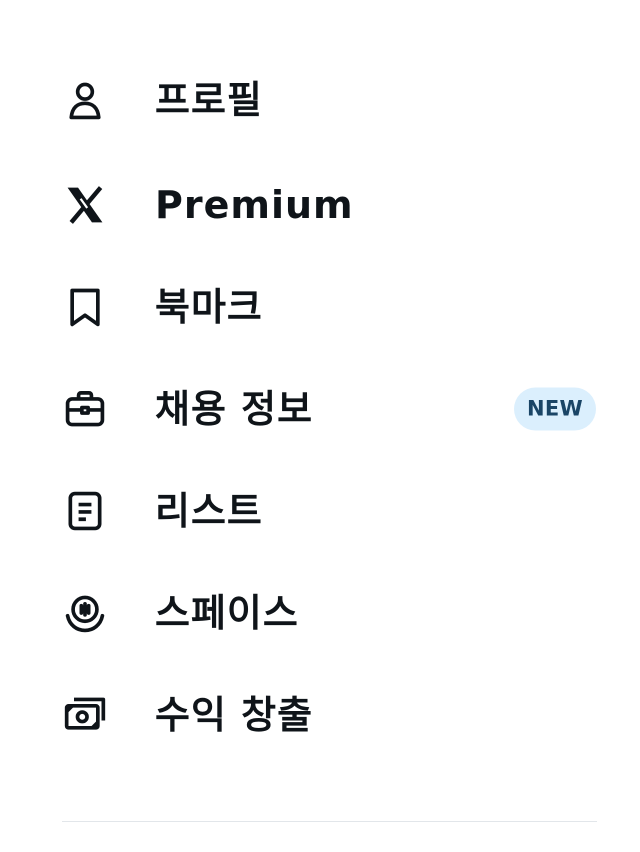 This screenshot has width=640, height=852. What do you see at coordinates (320, 613) in the screenshot?
I see `menu-item-spaces: 스페이스` at bounding box center [320, 613].